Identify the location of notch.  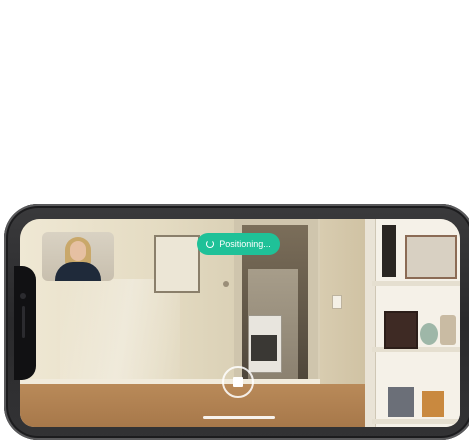
(25, 323).